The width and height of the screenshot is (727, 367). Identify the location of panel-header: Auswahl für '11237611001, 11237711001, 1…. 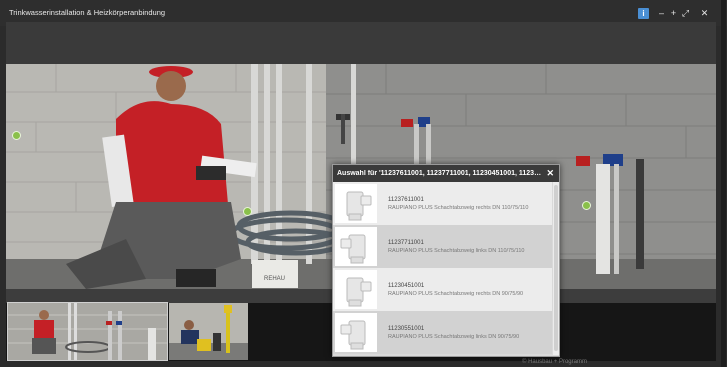
(446, 173).